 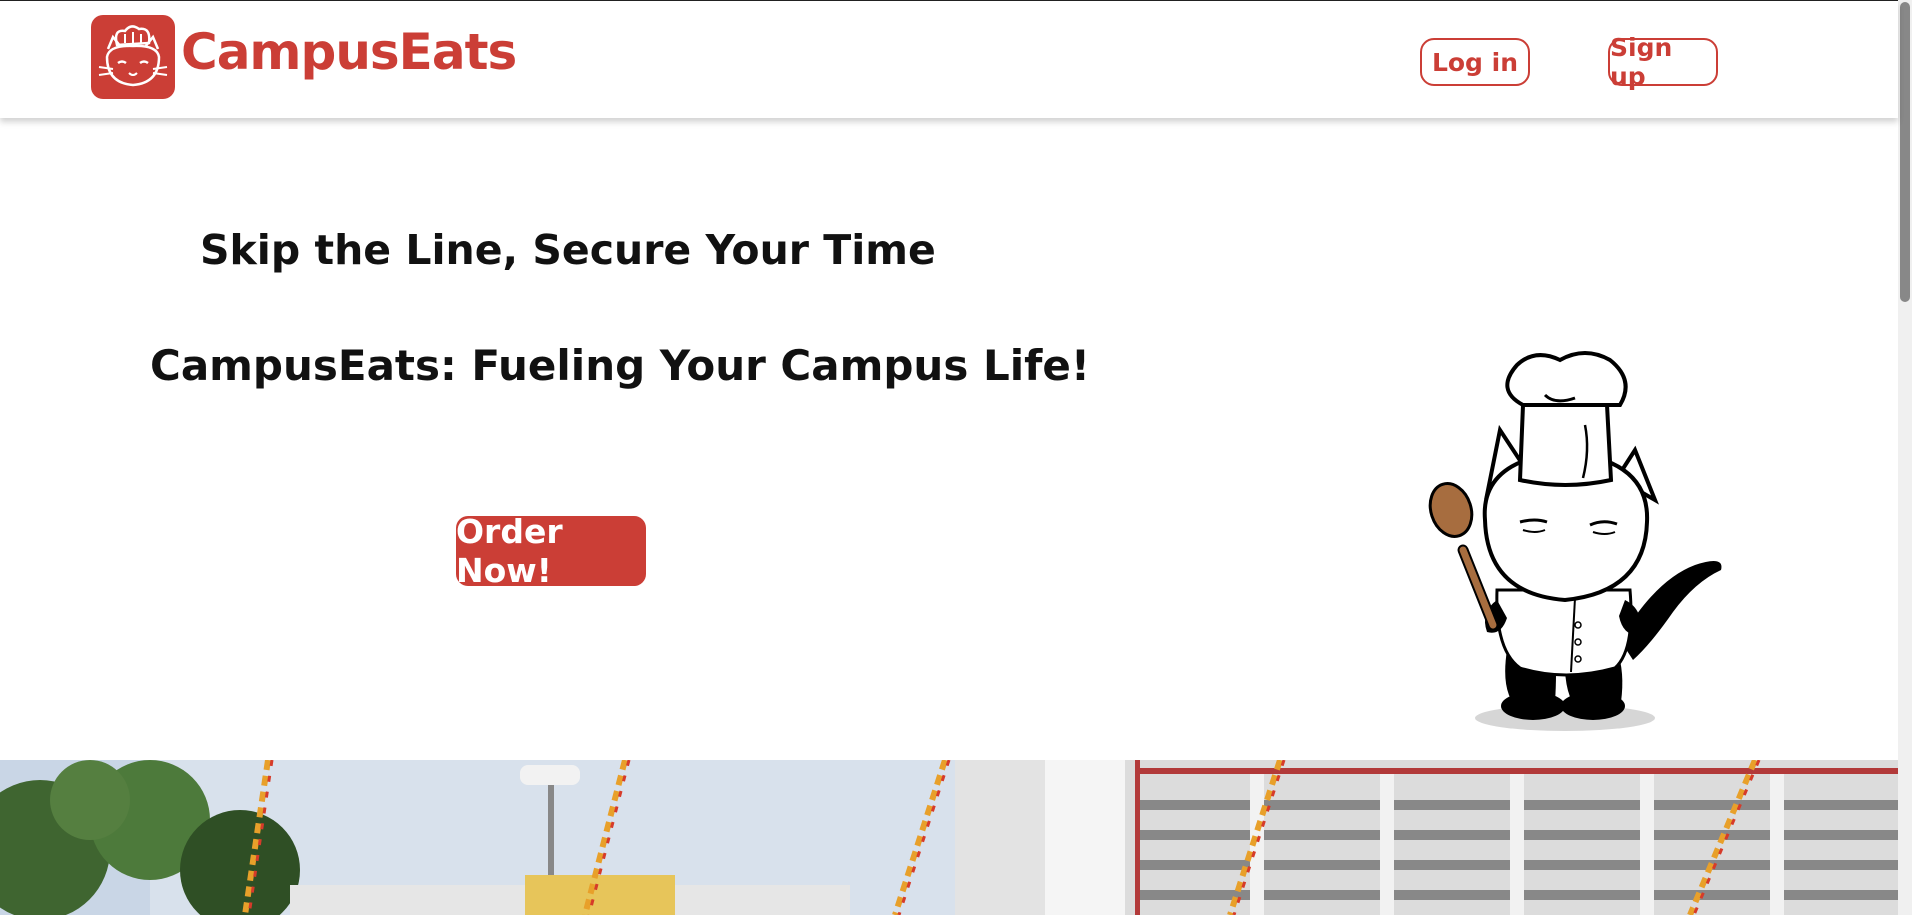 What do you see at coordinates (620, 365) in the screenshot?
I see `hero-subtitle: CampusEats: Fueling Your Campus Life!` at bounding box center [620, 365].